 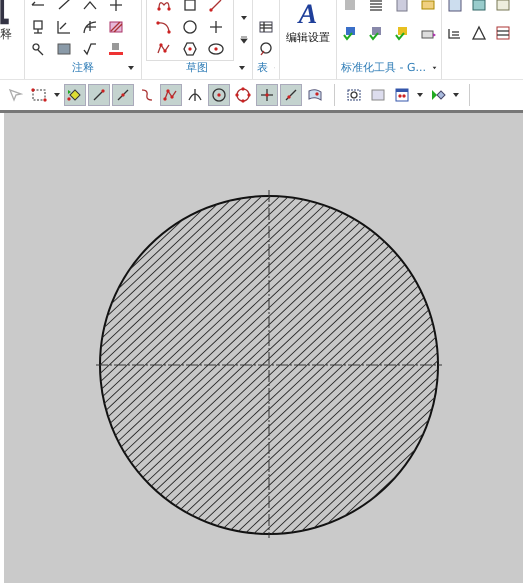 What do you see at coordinates (99, 95) in the screenshot?
I see `line-endpoint-button` at bounding box center [99, 95].